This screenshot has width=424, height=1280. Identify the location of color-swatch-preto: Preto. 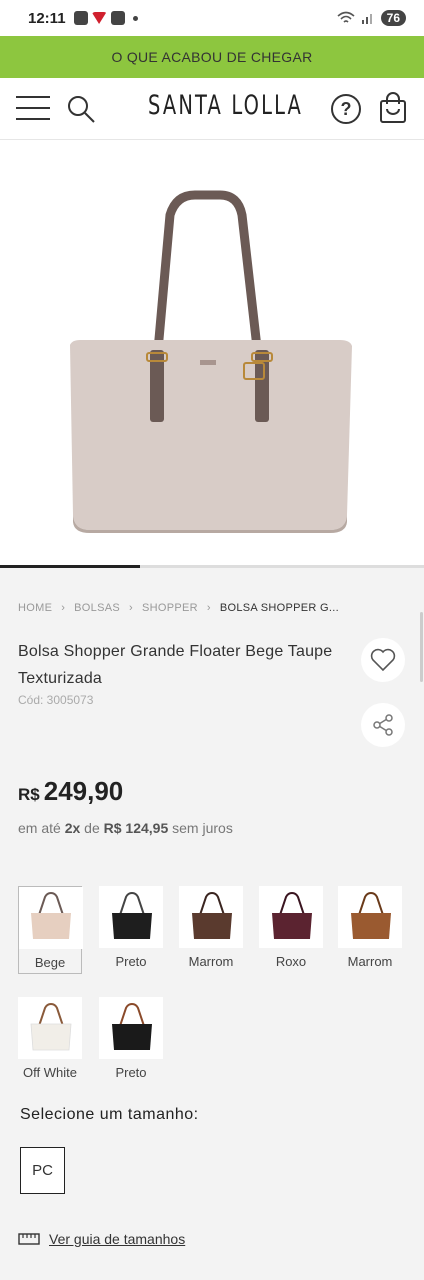
(131, 927).